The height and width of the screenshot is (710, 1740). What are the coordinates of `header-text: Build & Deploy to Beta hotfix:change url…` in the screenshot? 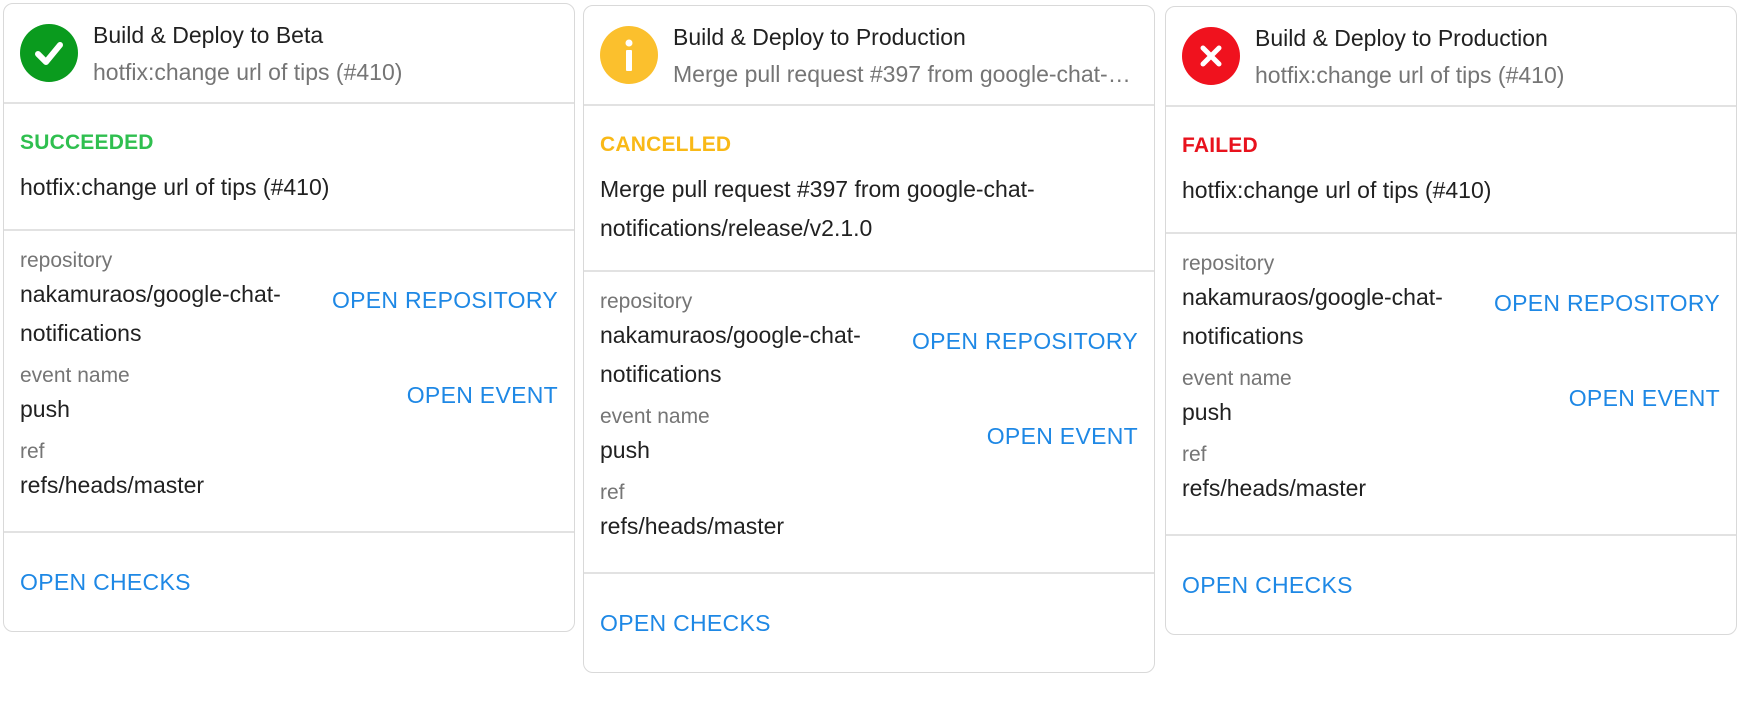 It's located at (325, 53).